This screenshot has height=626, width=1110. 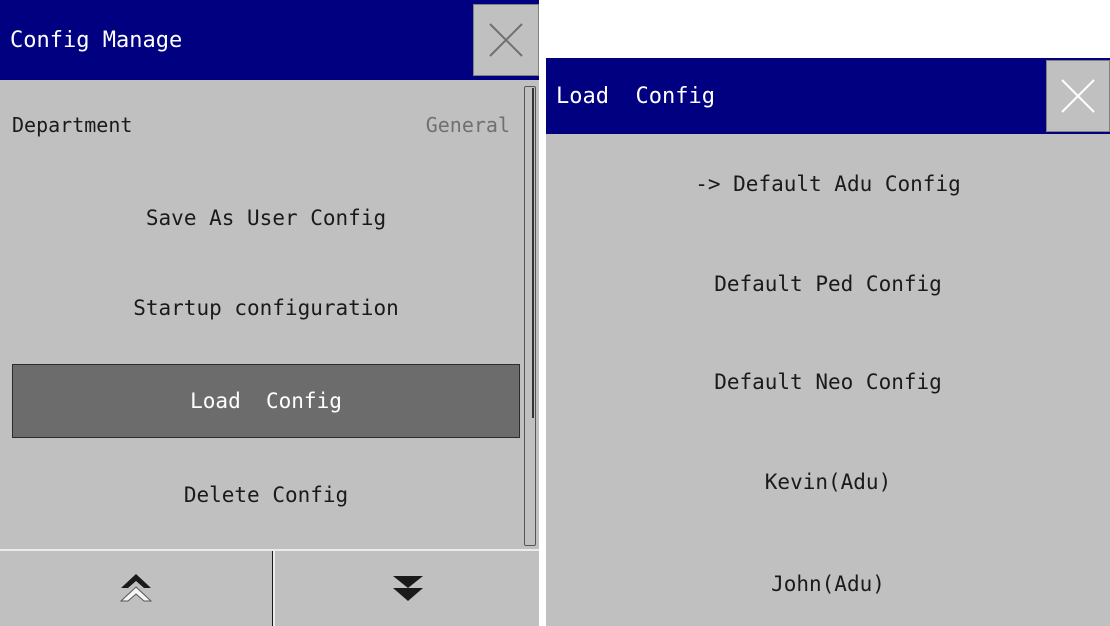 What do you see at coordinates (828, 482) in the screenshot?
I see `config-list-item-kevin: Kevin(Adu)` at bounding box center [828, 482].